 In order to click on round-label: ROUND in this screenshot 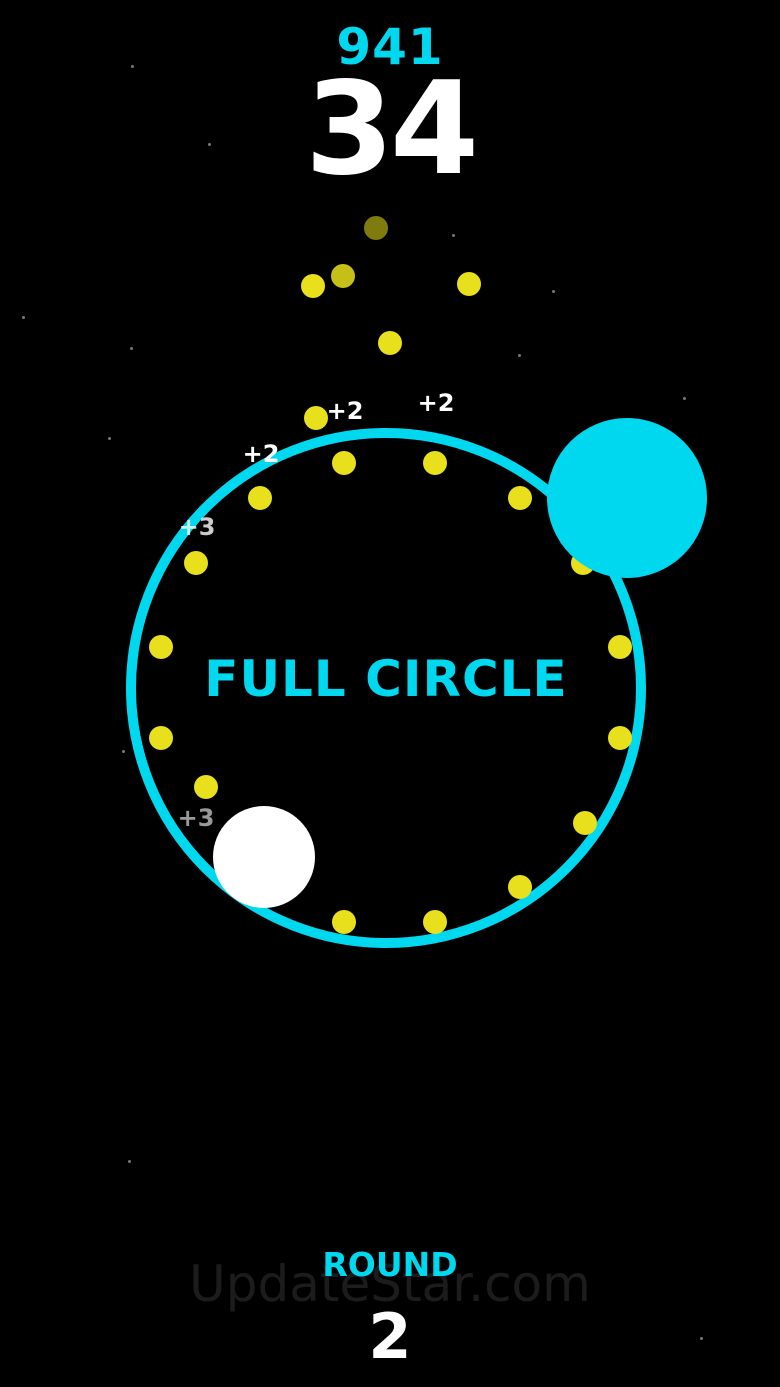, I will do `click(390, 1264)`.